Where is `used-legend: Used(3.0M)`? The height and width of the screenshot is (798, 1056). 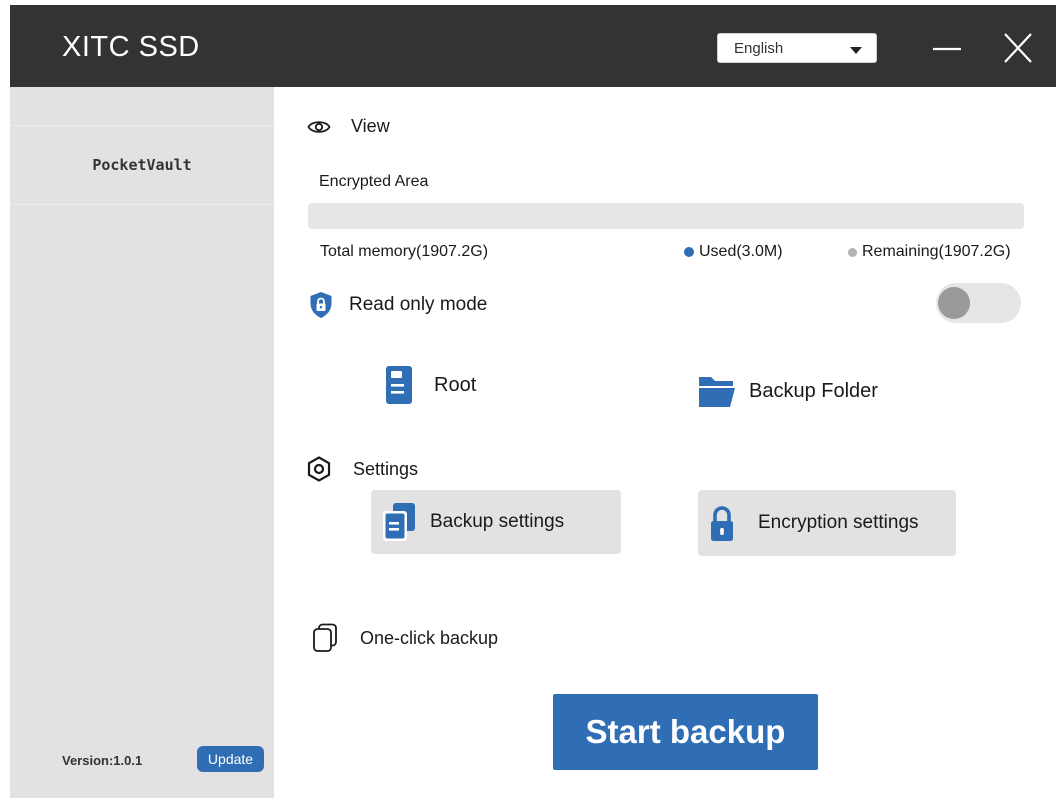
used-legend: Used(3.0M) is located at coordinates (733, 252).